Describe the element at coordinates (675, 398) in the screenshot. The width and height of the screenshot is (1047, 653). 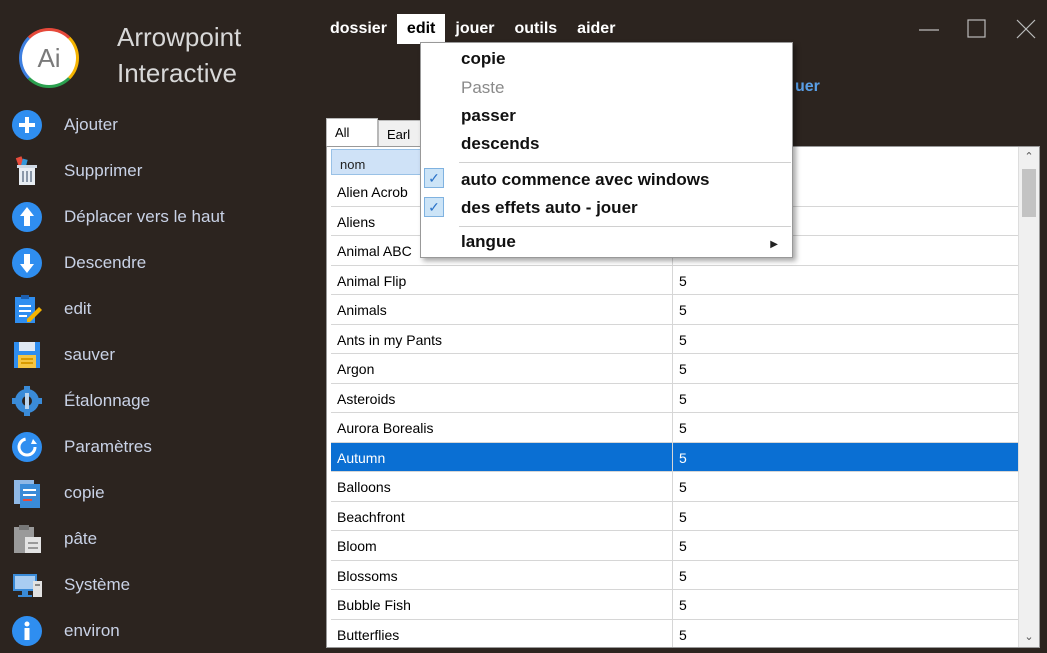
I see `table-row: Asteroids 5` at that location.